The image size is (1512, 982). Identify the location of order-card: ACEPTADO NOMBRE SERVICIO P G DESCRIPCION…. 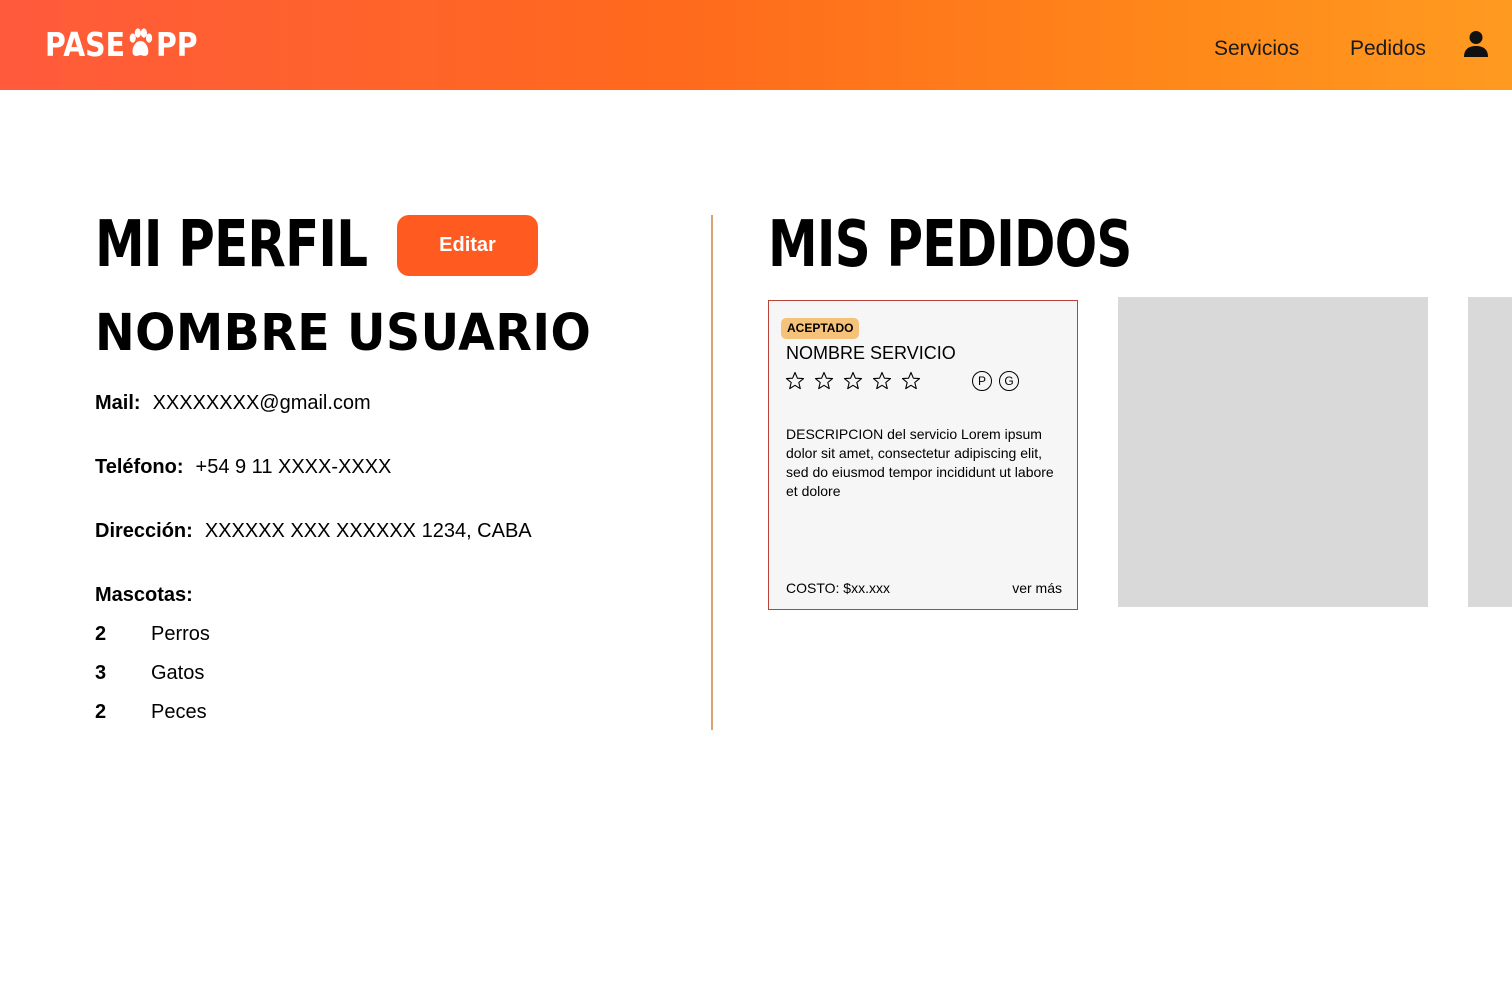
(923, 455).